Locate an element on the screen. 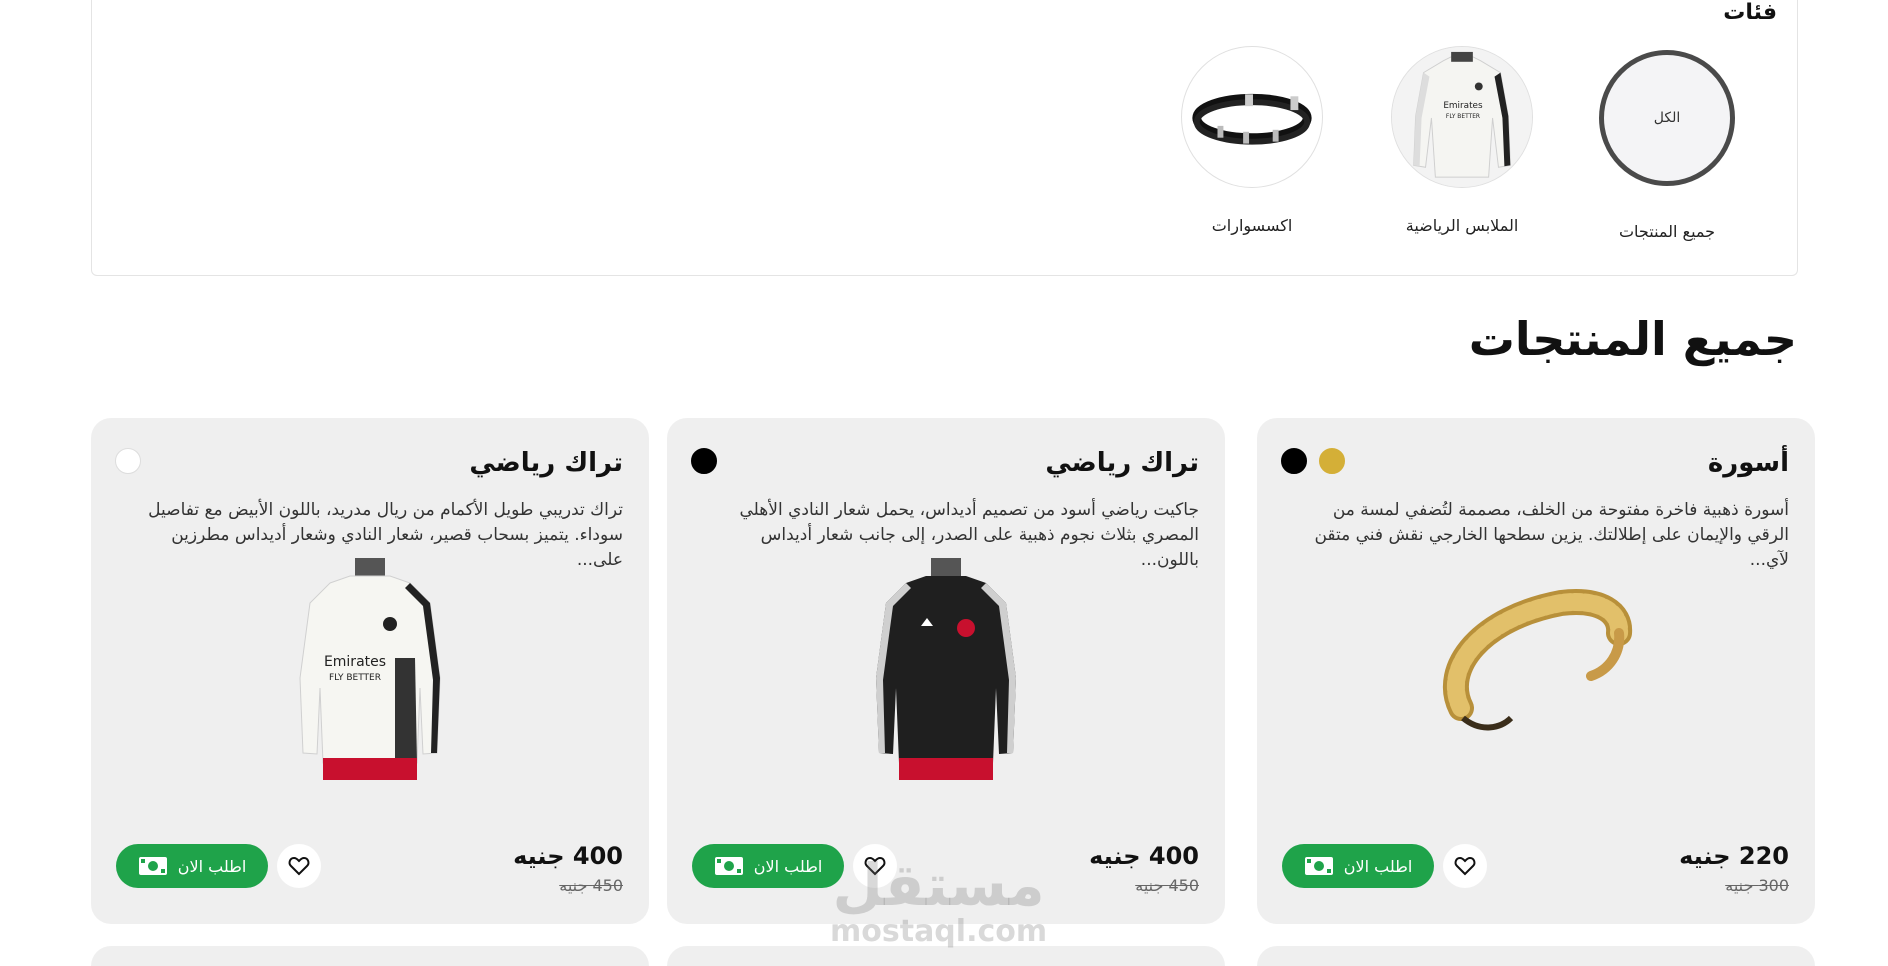  section-title: جميع المنتجات is located at coordinates (1632, 339).